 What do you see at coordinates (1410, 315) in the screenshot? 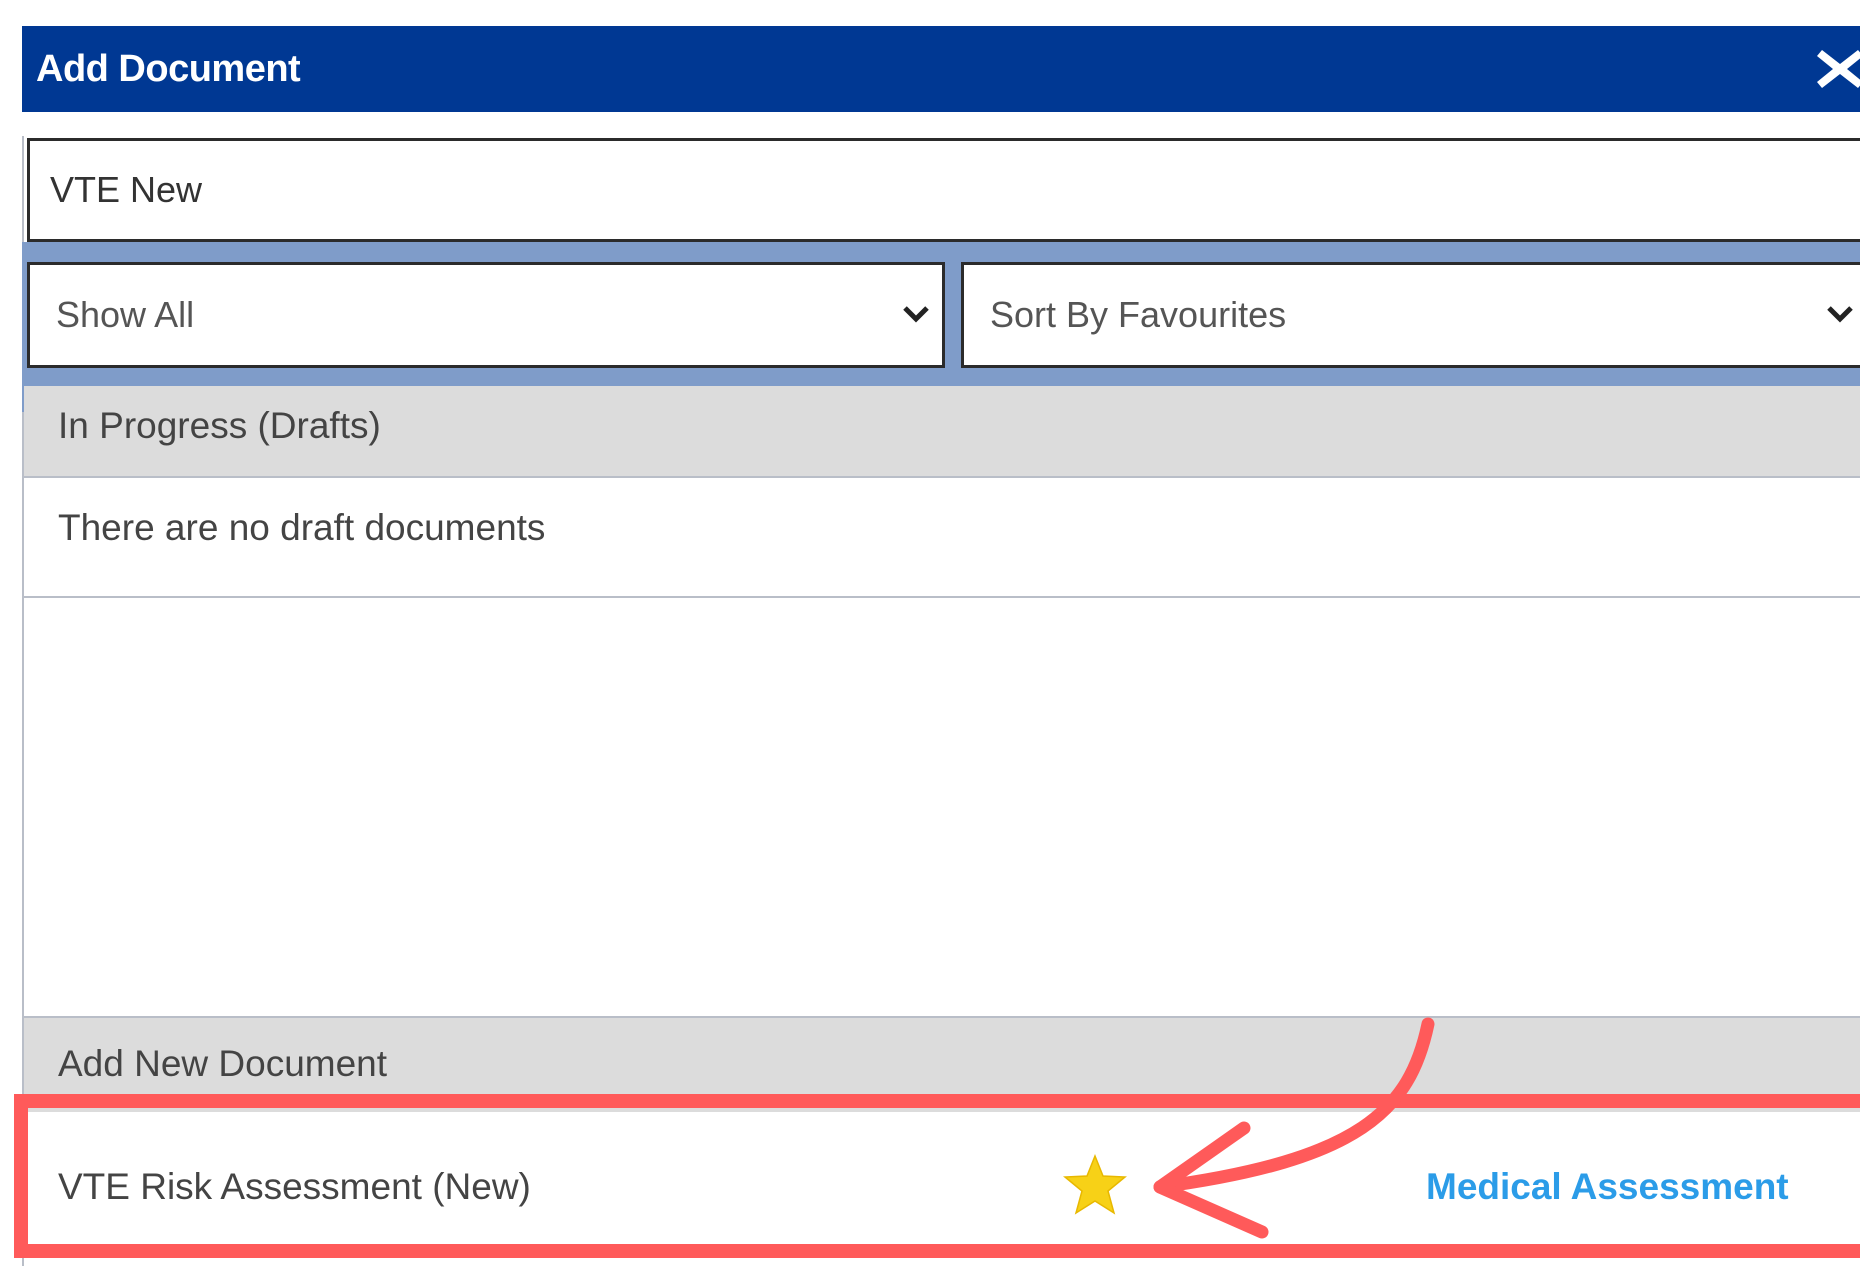
I see `sort-filter-select: Sort By Favourites` at bounding box center [1410, 315].